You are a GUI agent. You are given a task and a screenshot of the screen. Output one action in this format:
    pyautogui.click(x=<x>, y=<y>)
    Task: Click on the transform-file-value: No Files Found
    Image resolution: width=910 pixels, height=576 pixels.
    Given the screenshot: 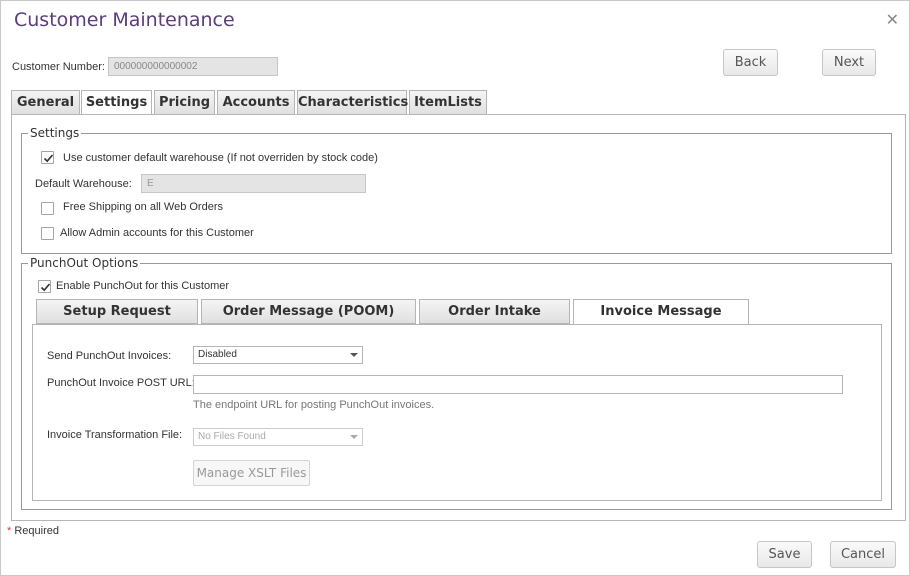 What is the action you would take?
    pyautogui.click(x=232, y=436)
    